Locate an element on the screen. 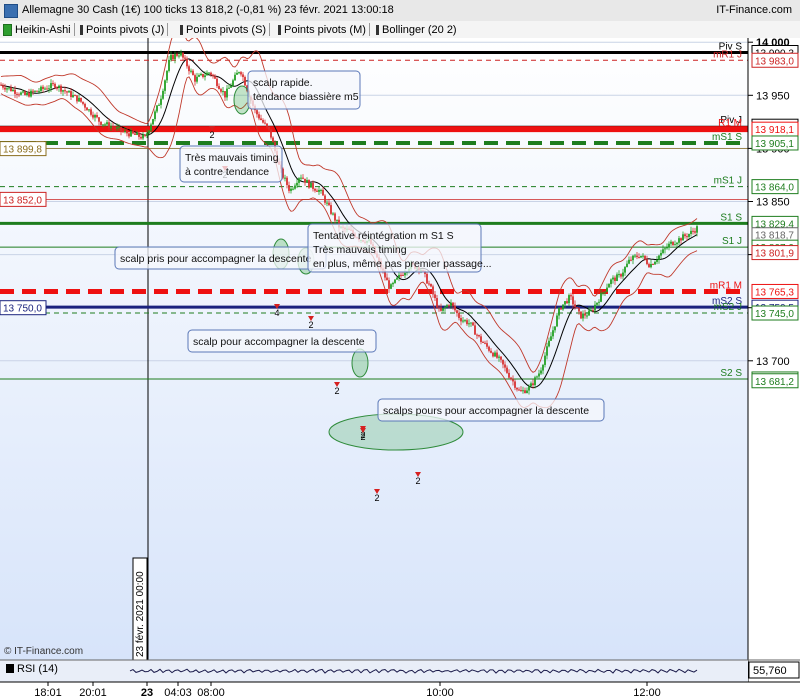 The image size is (800, 700). legend-pivot-m: Points pivots (M) is located at coordinates (324, 29).